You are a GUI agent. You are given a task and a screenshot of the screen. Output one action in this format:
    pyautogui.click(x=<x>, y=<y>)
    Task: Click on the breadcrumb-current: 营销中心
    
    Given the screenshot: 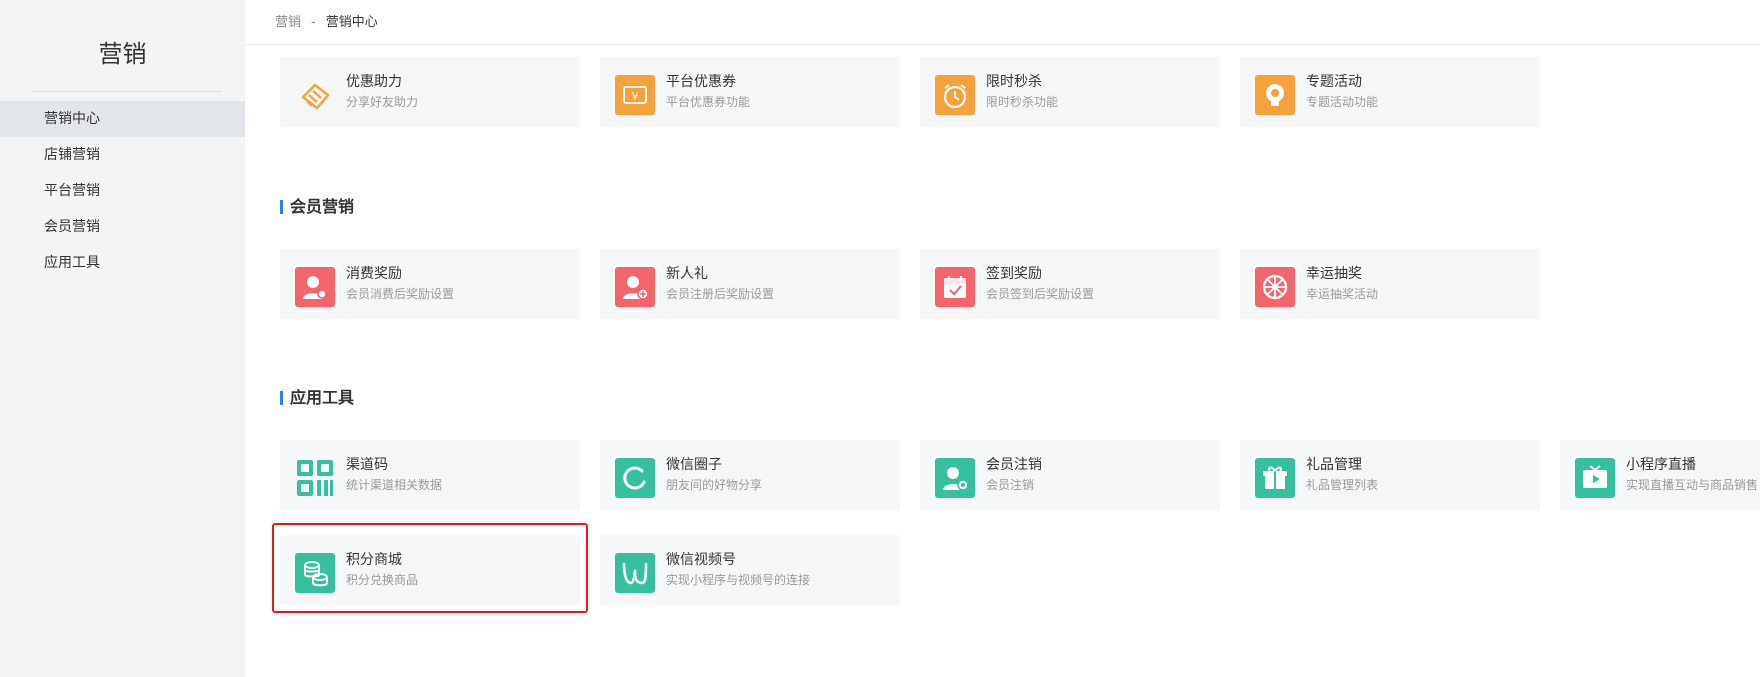 What is the action you would take?
    pyautogui.click(x=351, y=22)
    